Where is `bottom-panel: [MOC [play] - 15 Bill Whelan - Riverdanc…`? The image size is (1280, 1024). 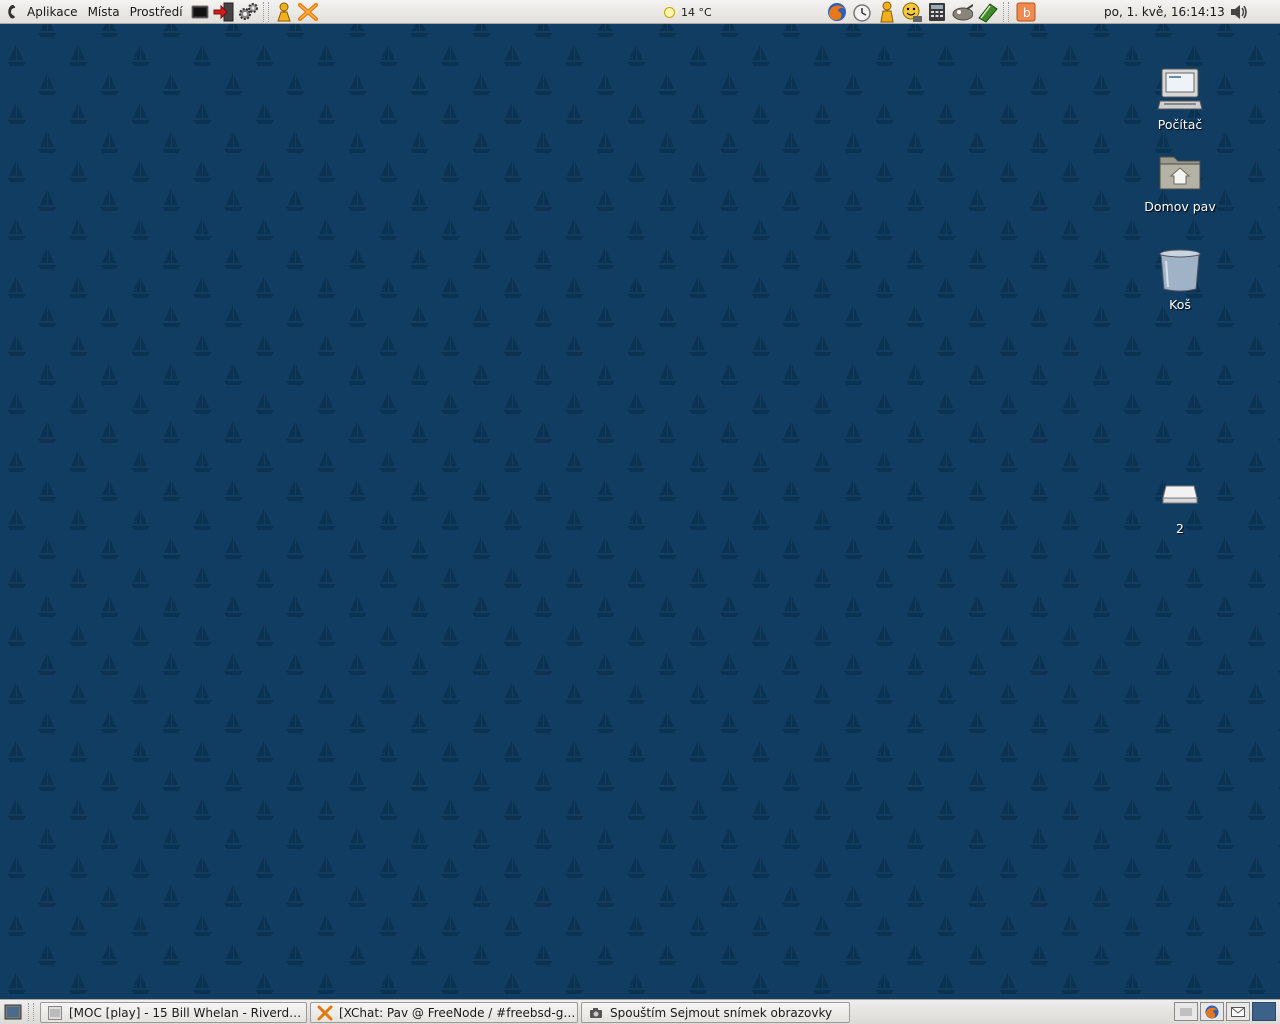 bottom-panel: [MOC [play] - 15 Bill Whelan - Riverdanc… is located at coordinates (640, 1011).